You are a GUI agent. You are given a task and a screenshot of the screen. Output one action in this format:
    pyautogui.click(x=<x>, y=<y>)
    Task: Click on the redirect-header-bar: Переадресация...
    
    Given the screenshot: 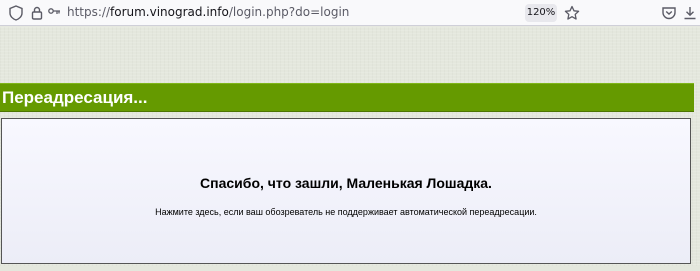 What is the action you would take?
    pyautogui.click(x=347, y=97)
    